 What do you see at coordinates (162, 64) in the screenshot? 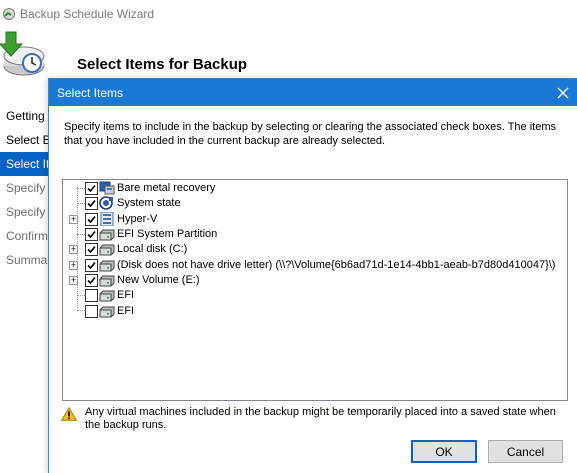
I see `wizard-heading: Select Items for Backup` at bounding box center [162, 64].